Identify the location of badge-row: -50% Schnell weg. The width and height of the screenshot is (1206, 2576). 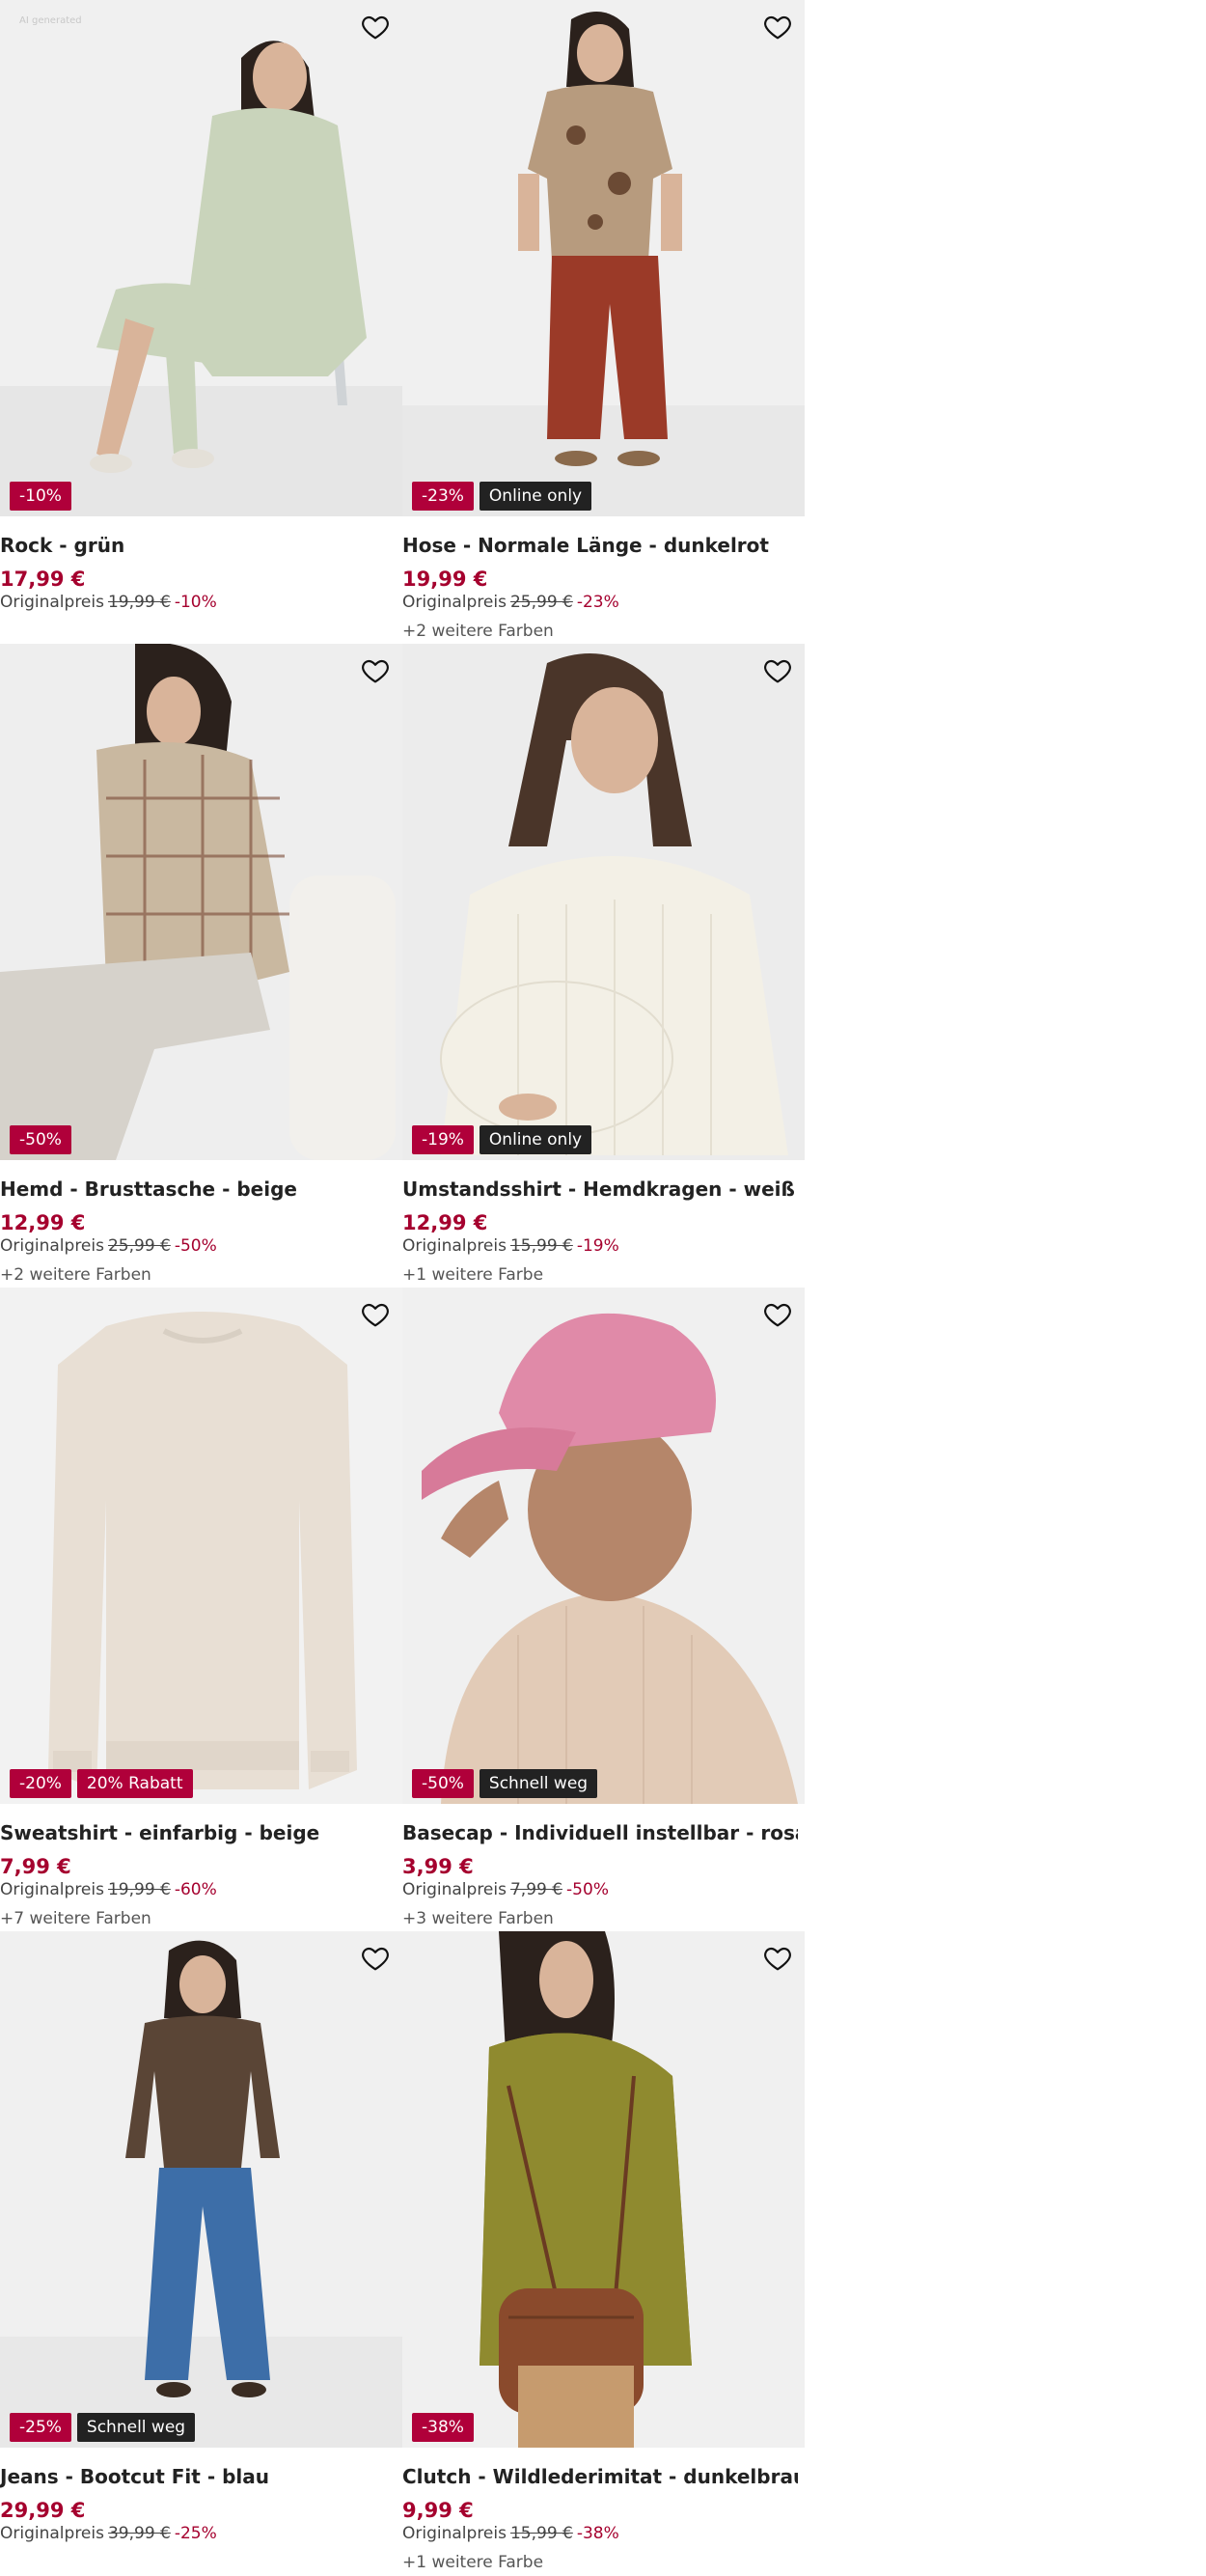
(505, 1783).